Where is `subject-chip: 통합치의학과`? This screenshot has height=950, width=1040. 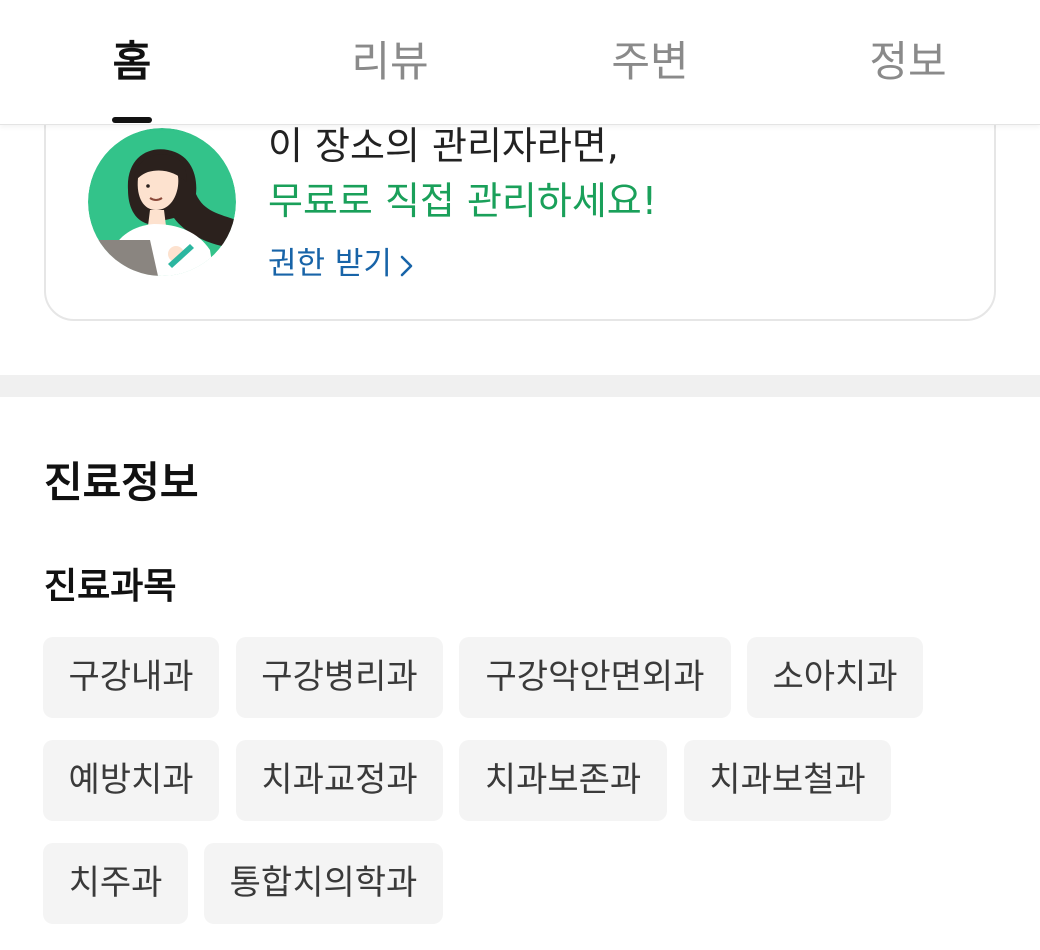 subject-chip: 통합치의학과 is located at coordinates (323, 883).